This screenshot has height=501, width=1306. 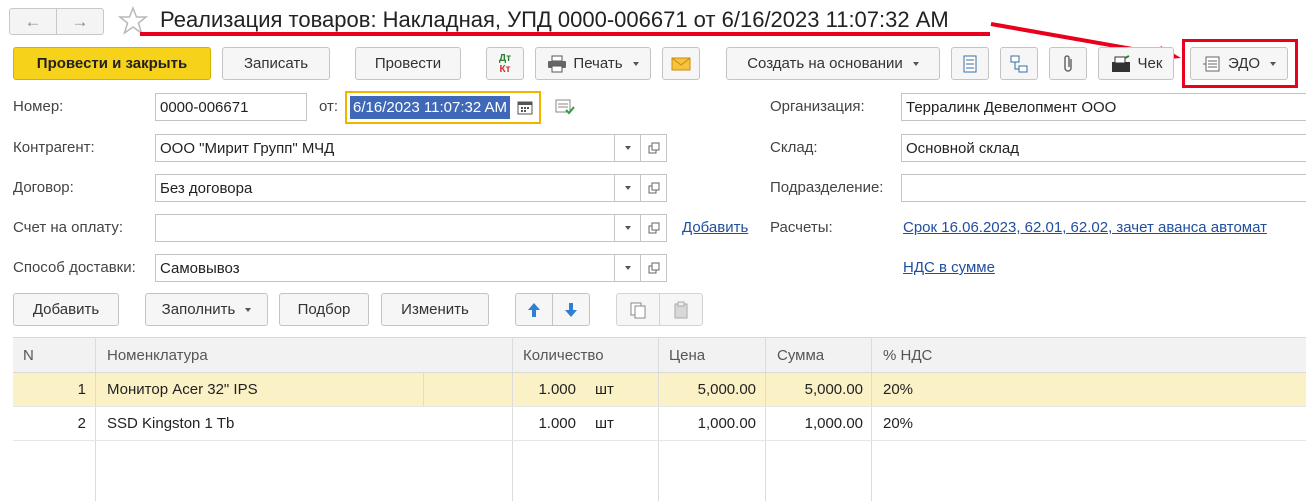 I want to click on delivery-open-button, so click(x=654, y=268).